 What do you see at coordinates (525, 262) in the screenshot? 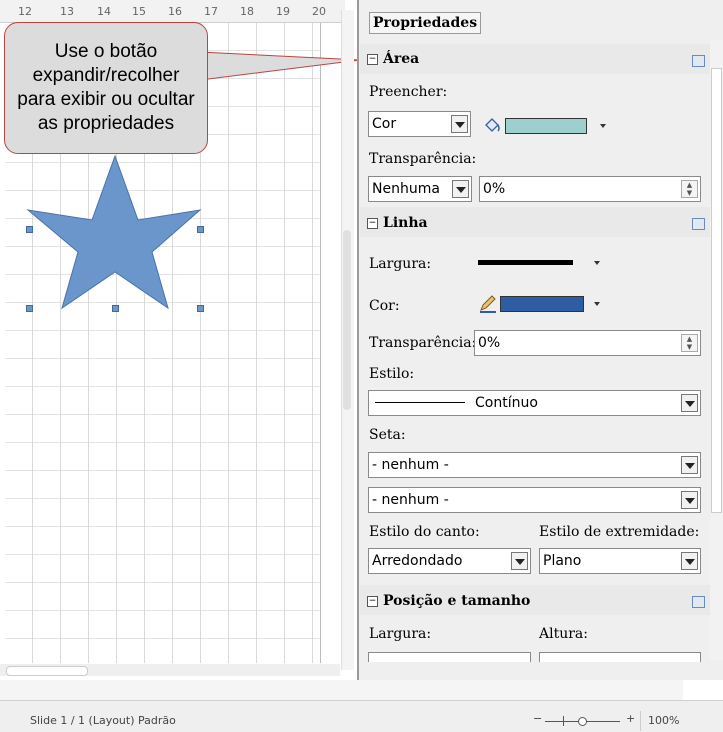
I see `line-width-preview` at bounding box center [525, 262].